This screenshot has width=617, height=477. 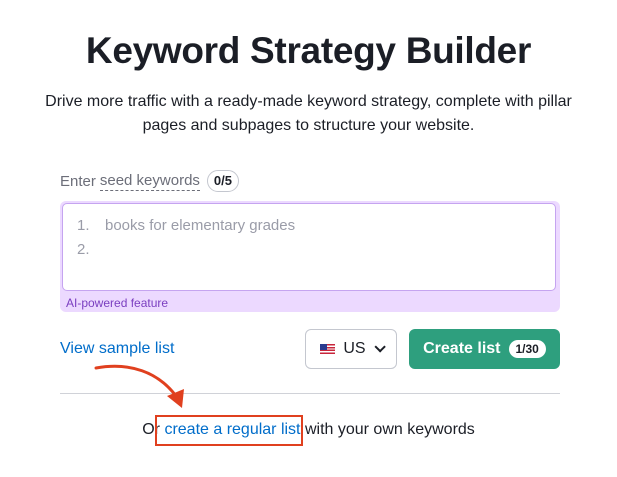 I want to click on view-sample-list-link: View sample list, so click(x=117, y=349).